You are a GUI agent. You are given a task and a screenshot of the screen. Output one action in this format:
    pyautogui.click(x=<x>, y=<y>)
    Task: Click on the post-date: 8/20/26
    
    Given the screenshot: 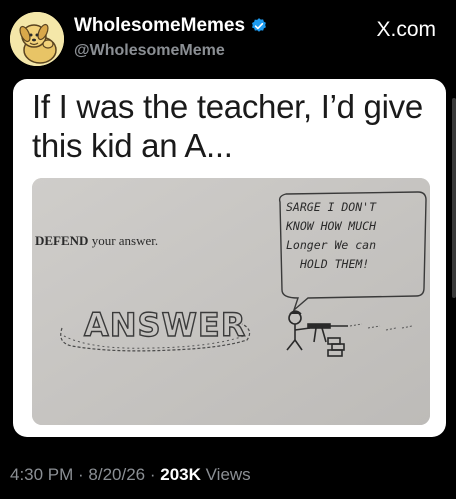 What is the action you would take?
    pyautogui.click(x=116, y=474)
    